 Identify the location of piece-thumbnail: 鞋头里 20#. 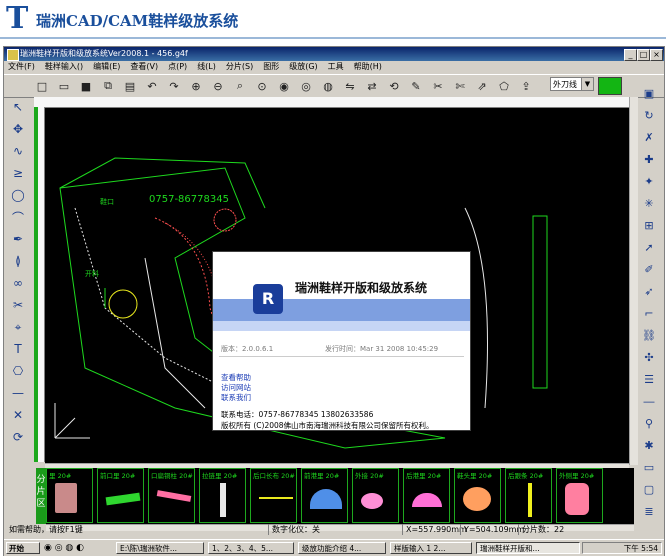
(477, 495).